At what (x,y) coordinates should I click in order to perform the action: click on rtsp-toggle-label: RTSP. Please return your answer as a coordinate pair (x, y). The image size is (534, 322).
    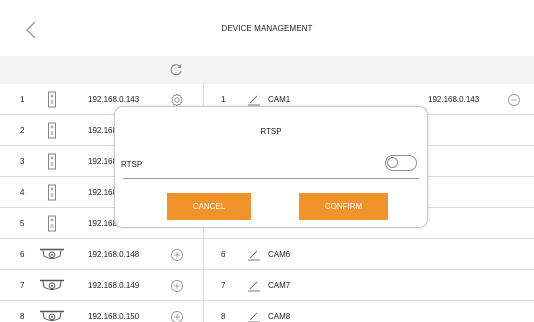
    Looking at the image, I should click on (132, 164).